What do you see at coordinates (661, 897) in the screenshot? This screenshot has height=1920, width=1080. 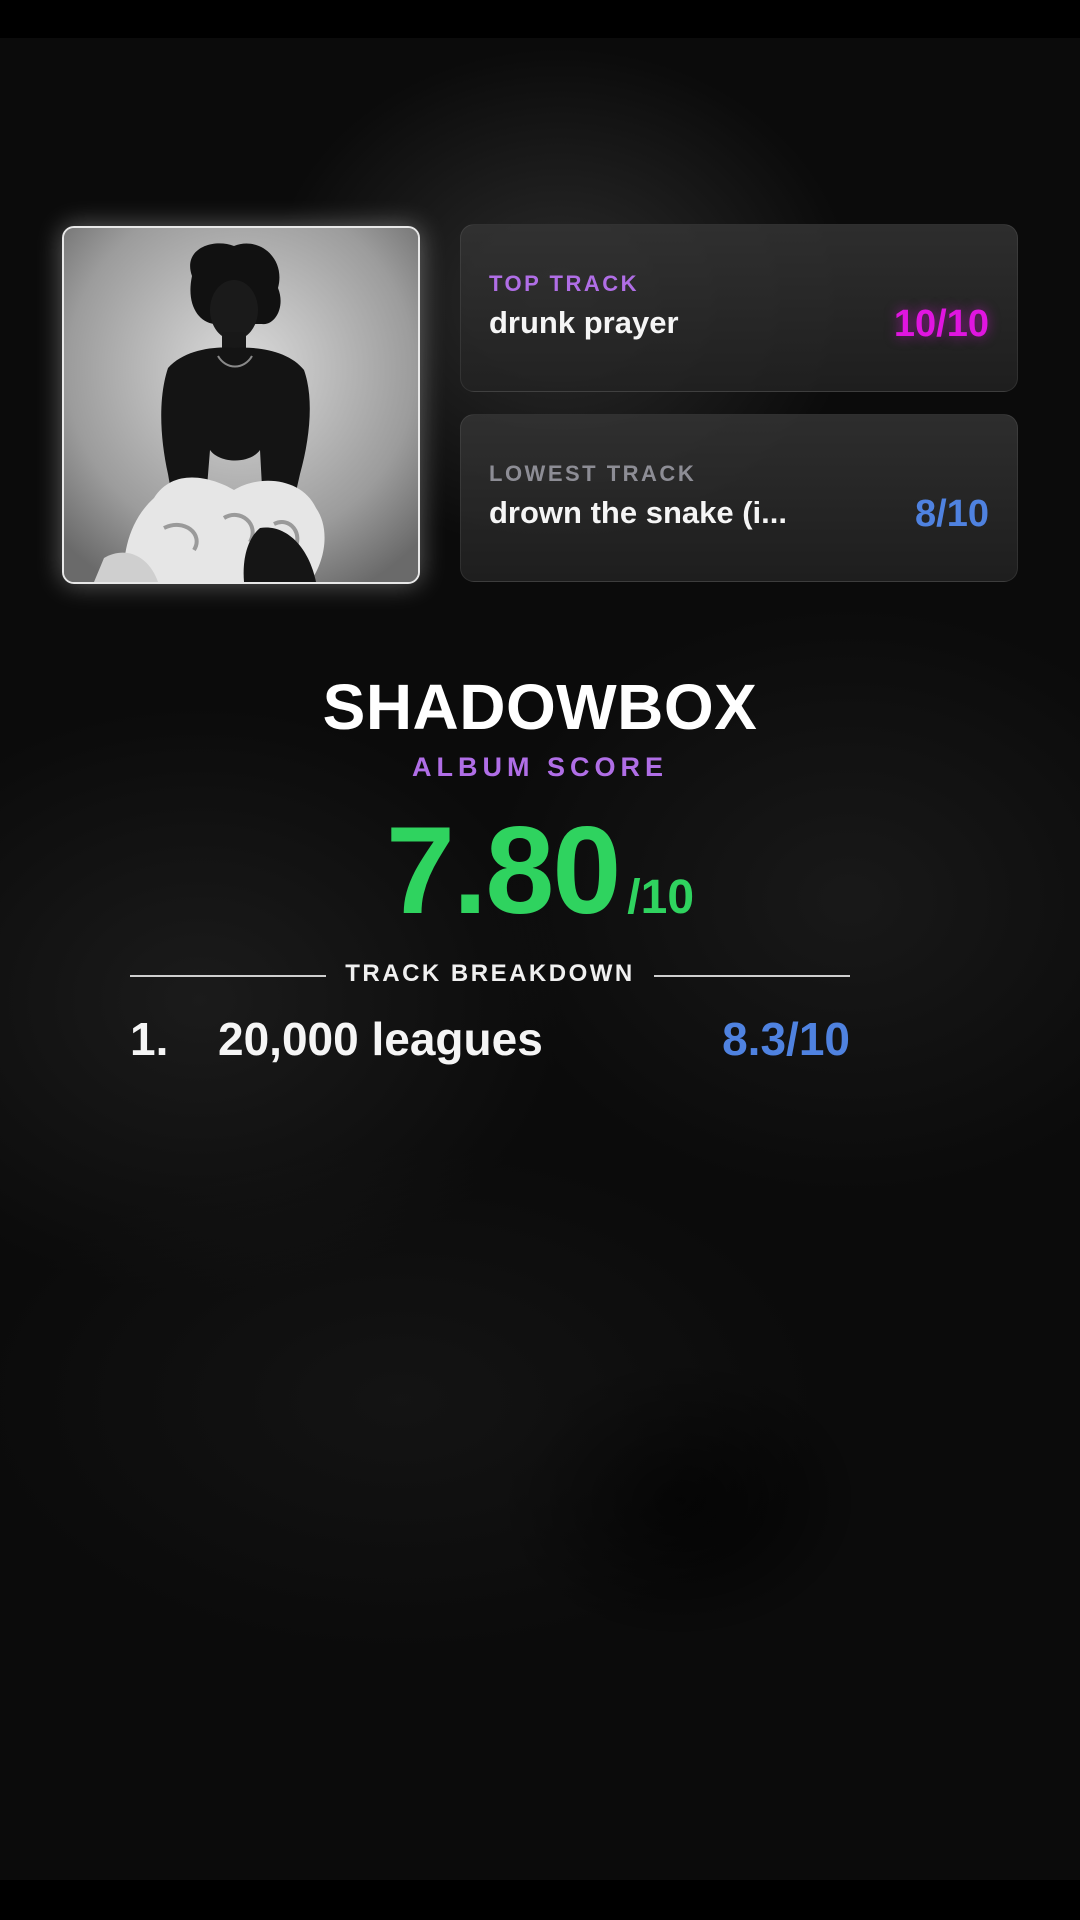 I see `album-score-max: /10` at bounding box center [661, 897].